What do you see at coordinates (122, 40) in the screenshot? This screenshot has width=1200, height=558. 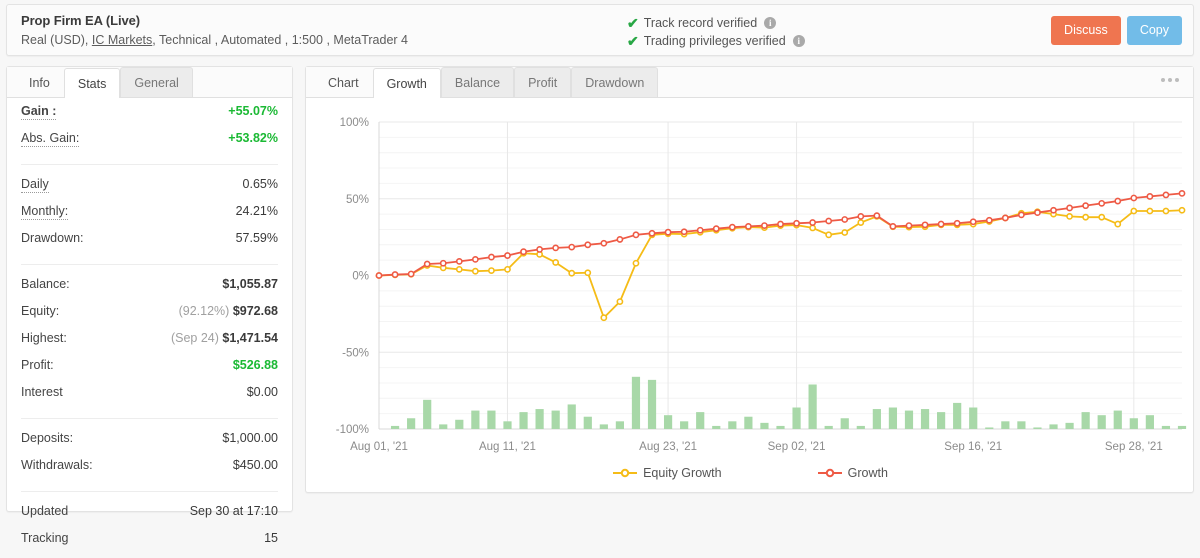 I see `broker-link: IC Markets` at bounding box center [122, 40].